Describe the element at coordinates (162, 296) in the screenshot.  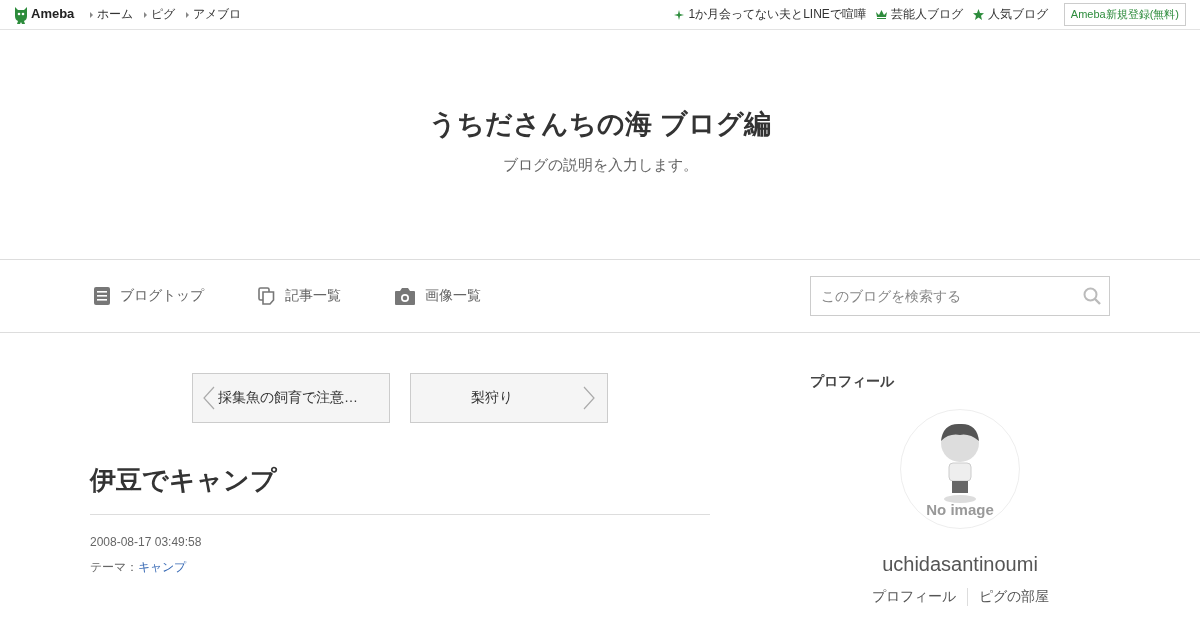
I see `nav-link: ブログトップ` at that location.